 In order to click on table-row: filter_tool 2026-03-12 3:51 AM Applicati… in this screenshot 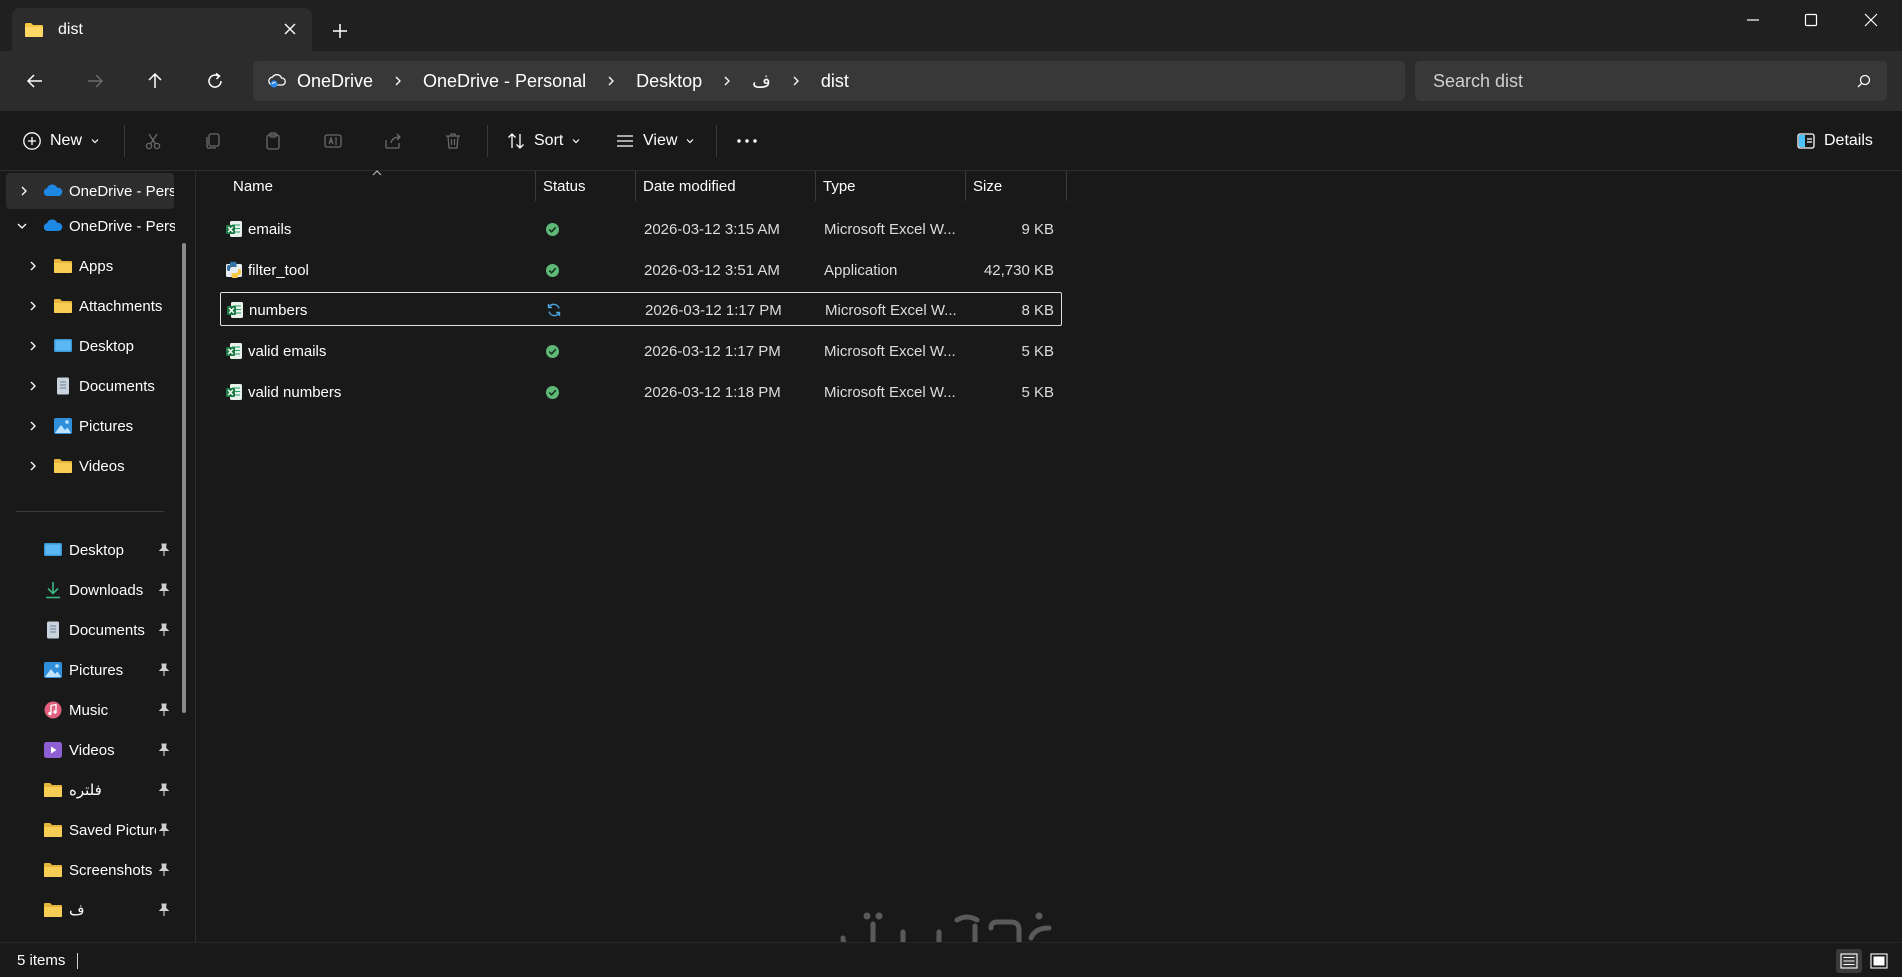, I will do `click(641, 270)`.